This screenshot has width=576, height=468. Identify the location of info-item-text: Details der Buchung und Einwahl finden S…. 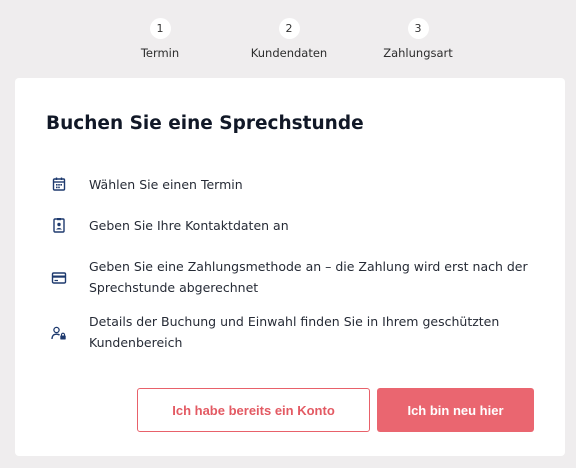
(294, 332).